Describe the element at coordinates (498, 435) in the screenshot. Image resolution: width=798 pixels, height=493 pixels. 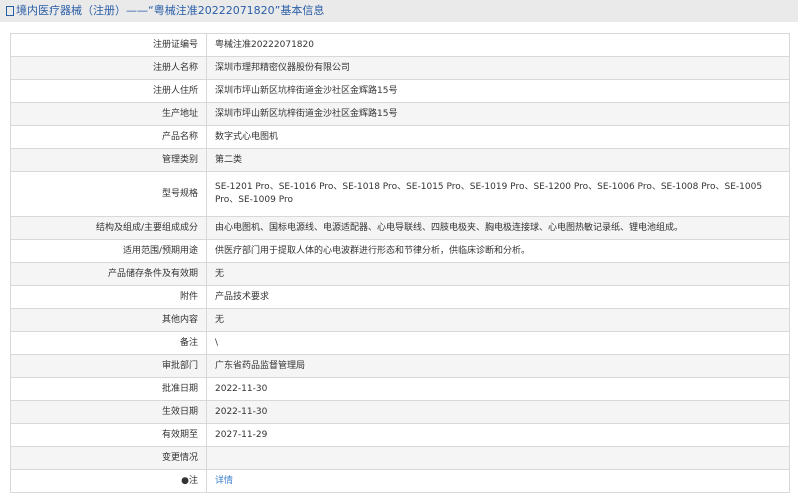
I see `field-value: 2027-11-29` at that location.